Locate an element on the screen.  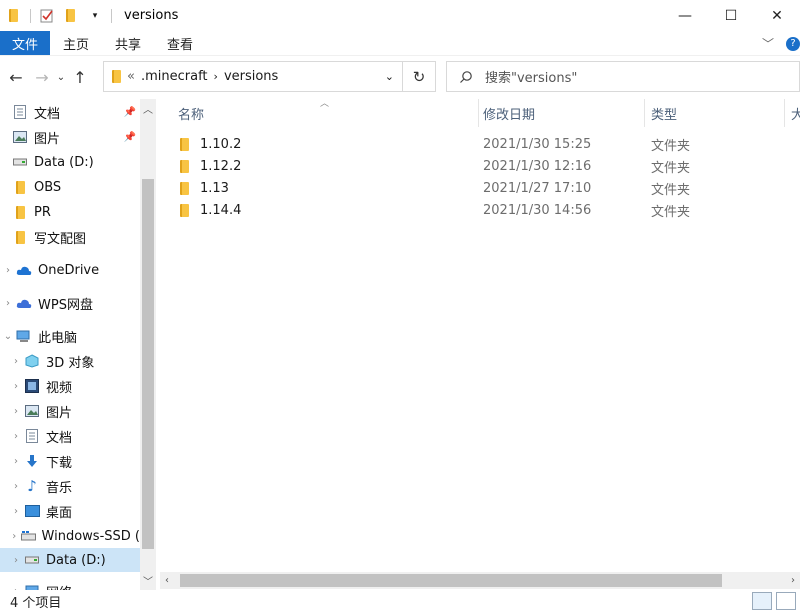
details-view-button is located at coordinates (762, 601).